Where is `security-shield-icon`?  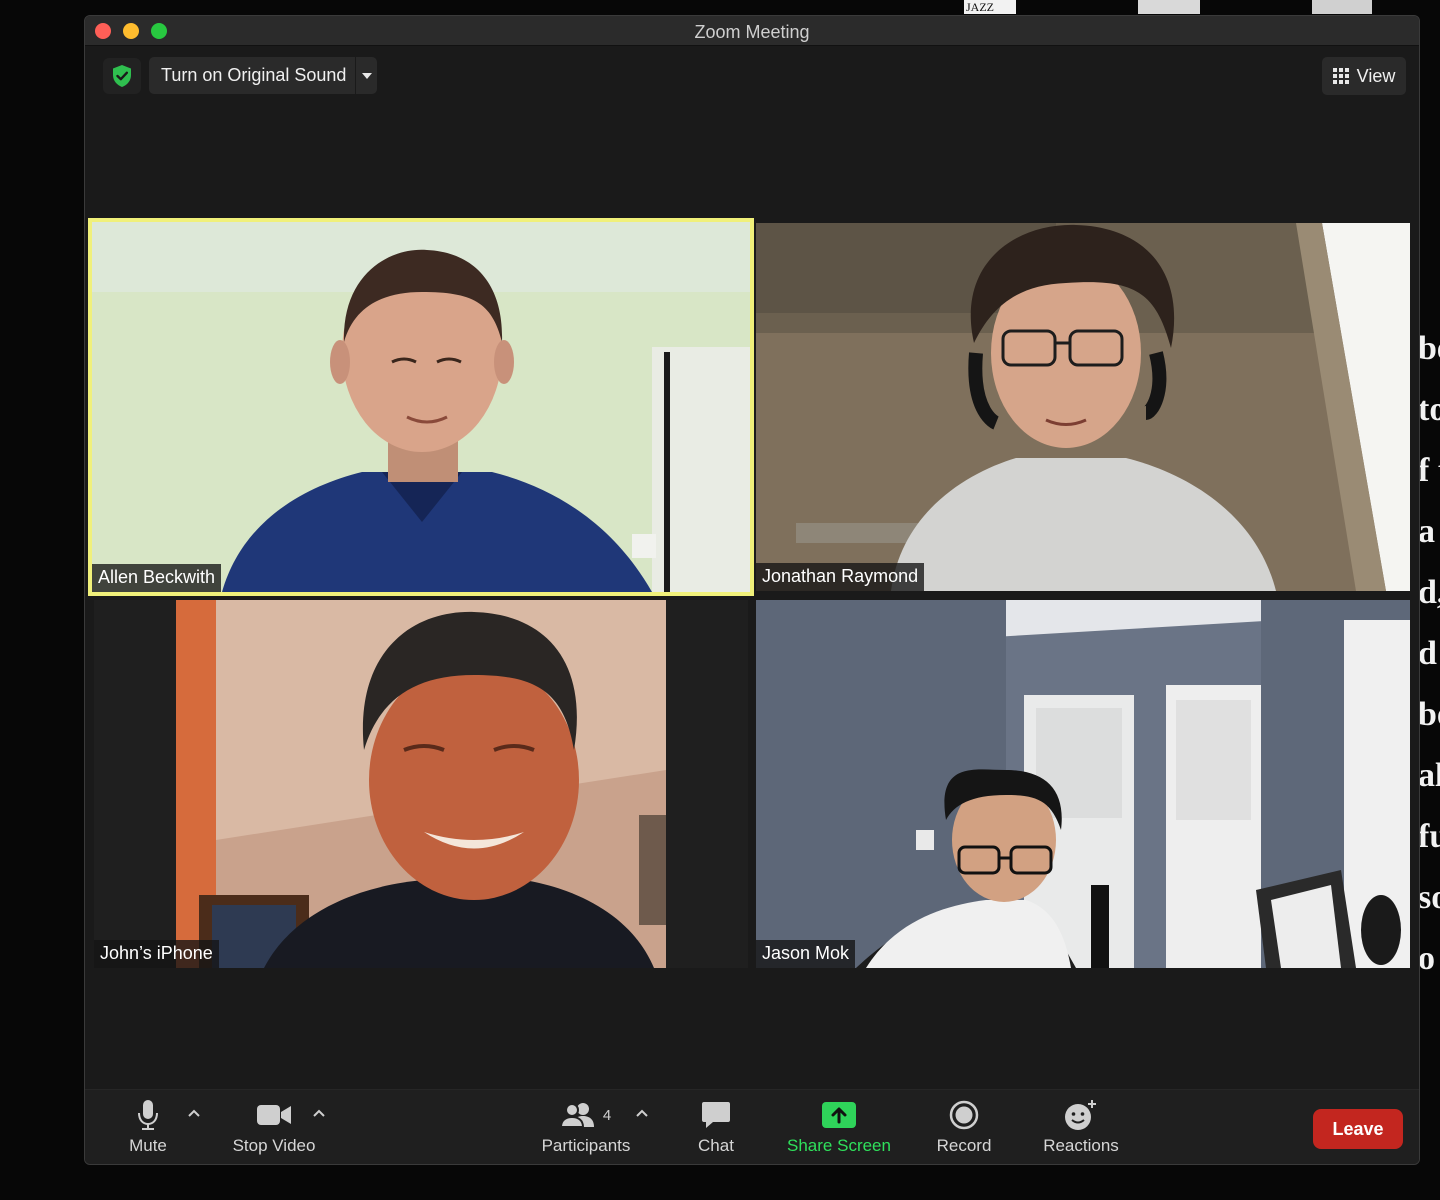 security-shield-icon is located at coordinates (122, 76).